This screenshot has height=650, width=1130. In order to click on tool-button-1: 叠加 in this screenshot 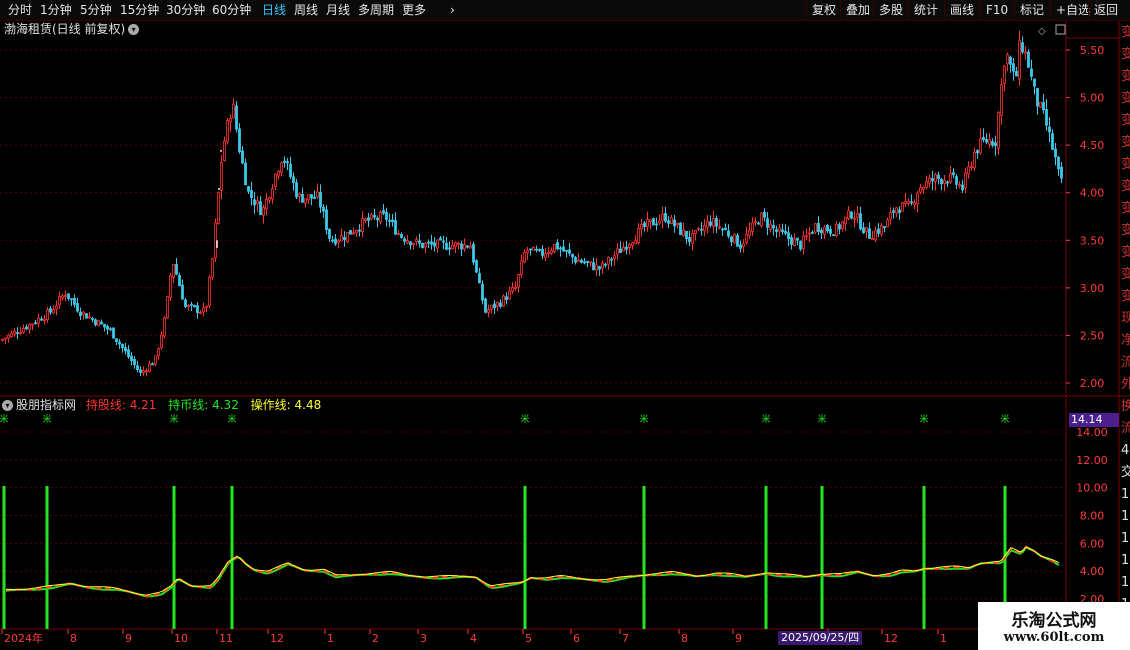, I will do `click(856, 10)`.